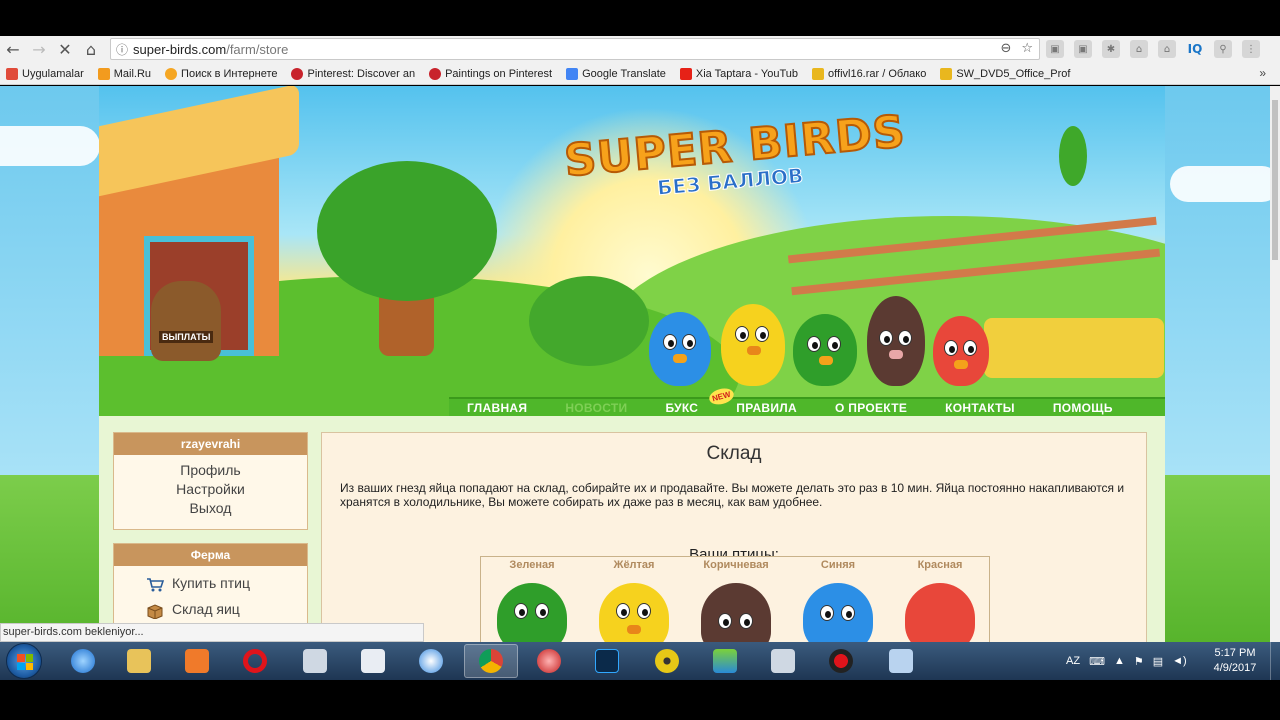  What do you see at coordinates (1275, 661) in the screenshot?
I see `show-desktop-button` at bounding box center [1275, 661].